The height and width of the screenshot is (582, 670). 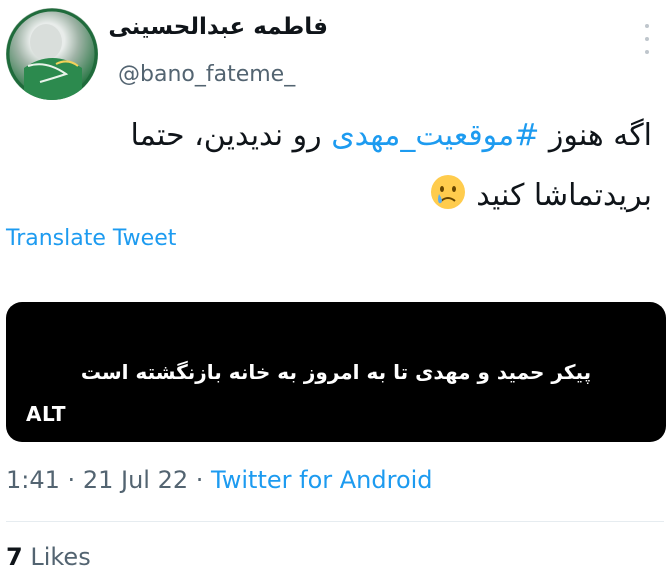 I want to click on divider, so click(x=335, y=521).